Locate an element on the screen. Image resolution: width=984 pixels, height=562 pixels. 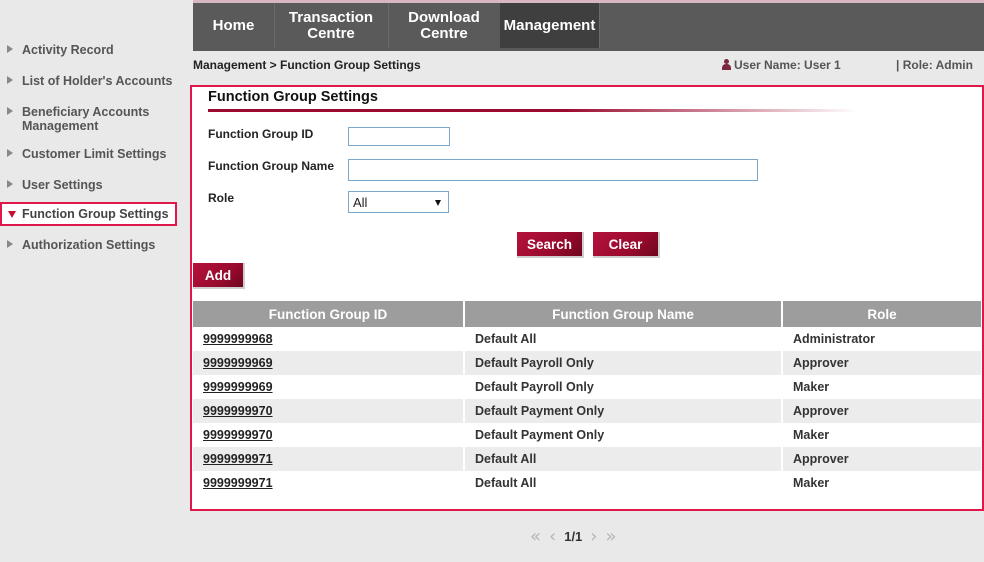
sidebar-item-holders-accounts: List of Holder's Accounts is located at coordinates (90, 81).